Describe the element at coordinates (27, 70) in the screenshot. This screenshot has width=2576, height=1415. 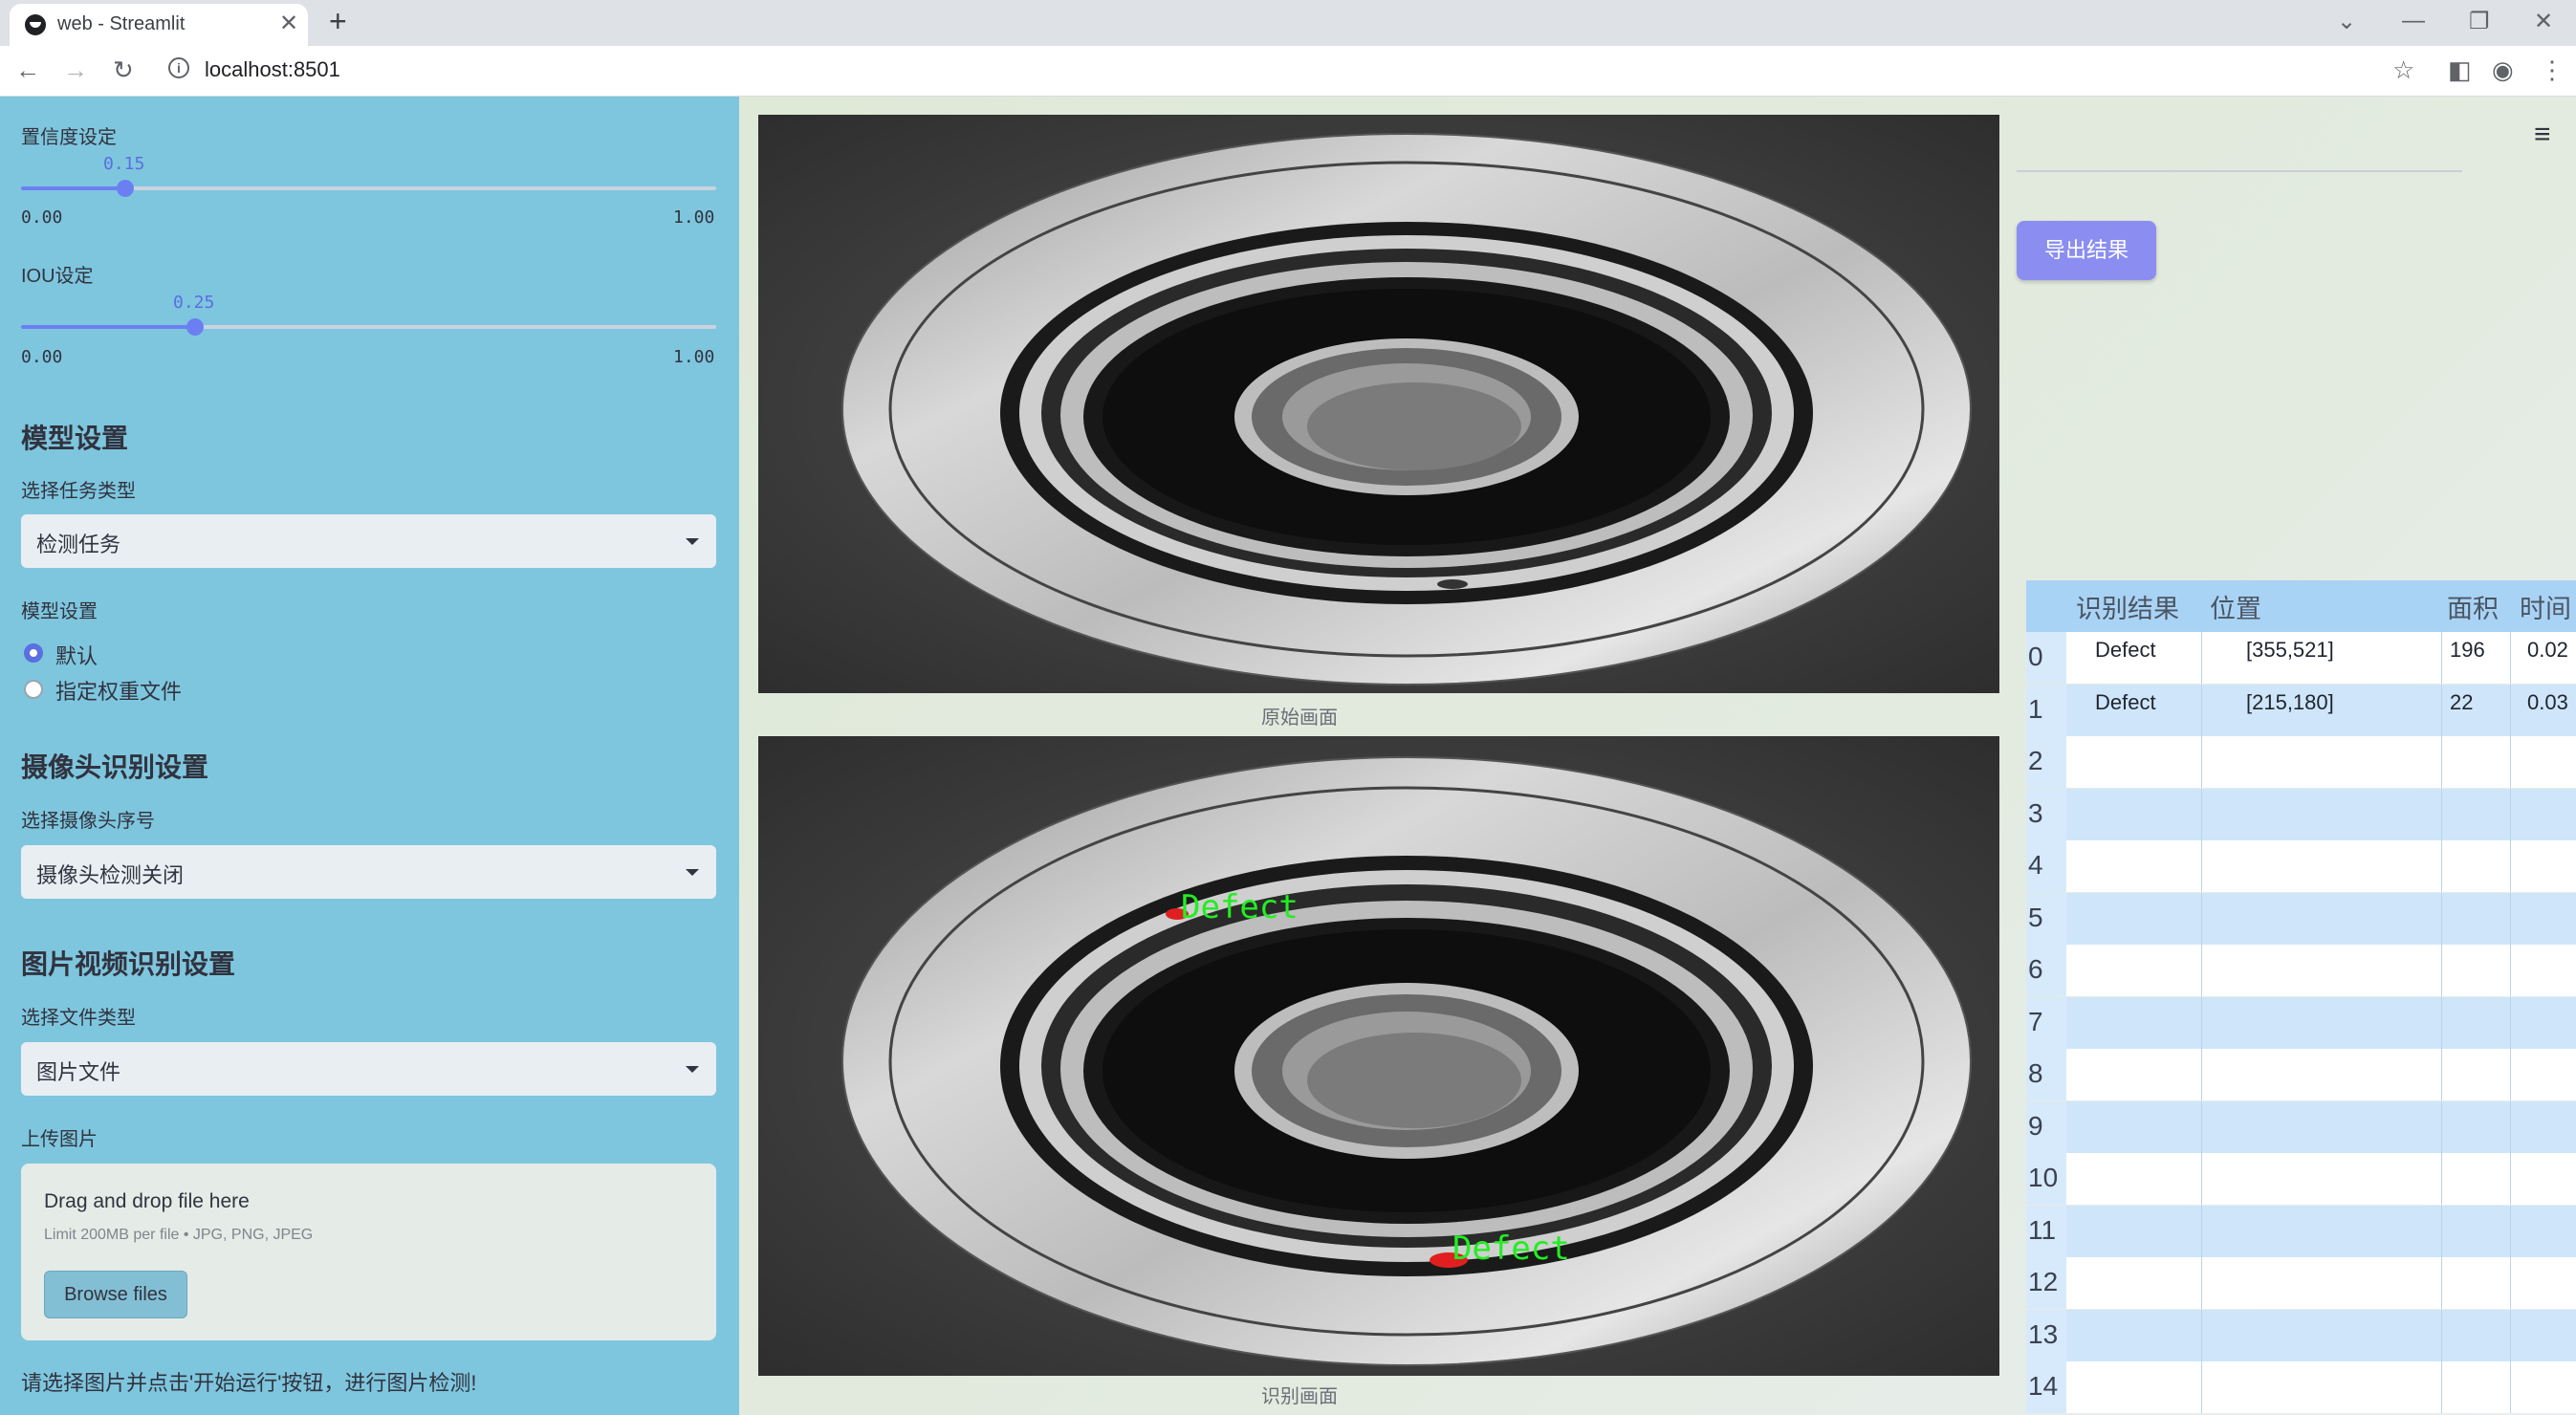
I see `back-icon: ←` at that location.